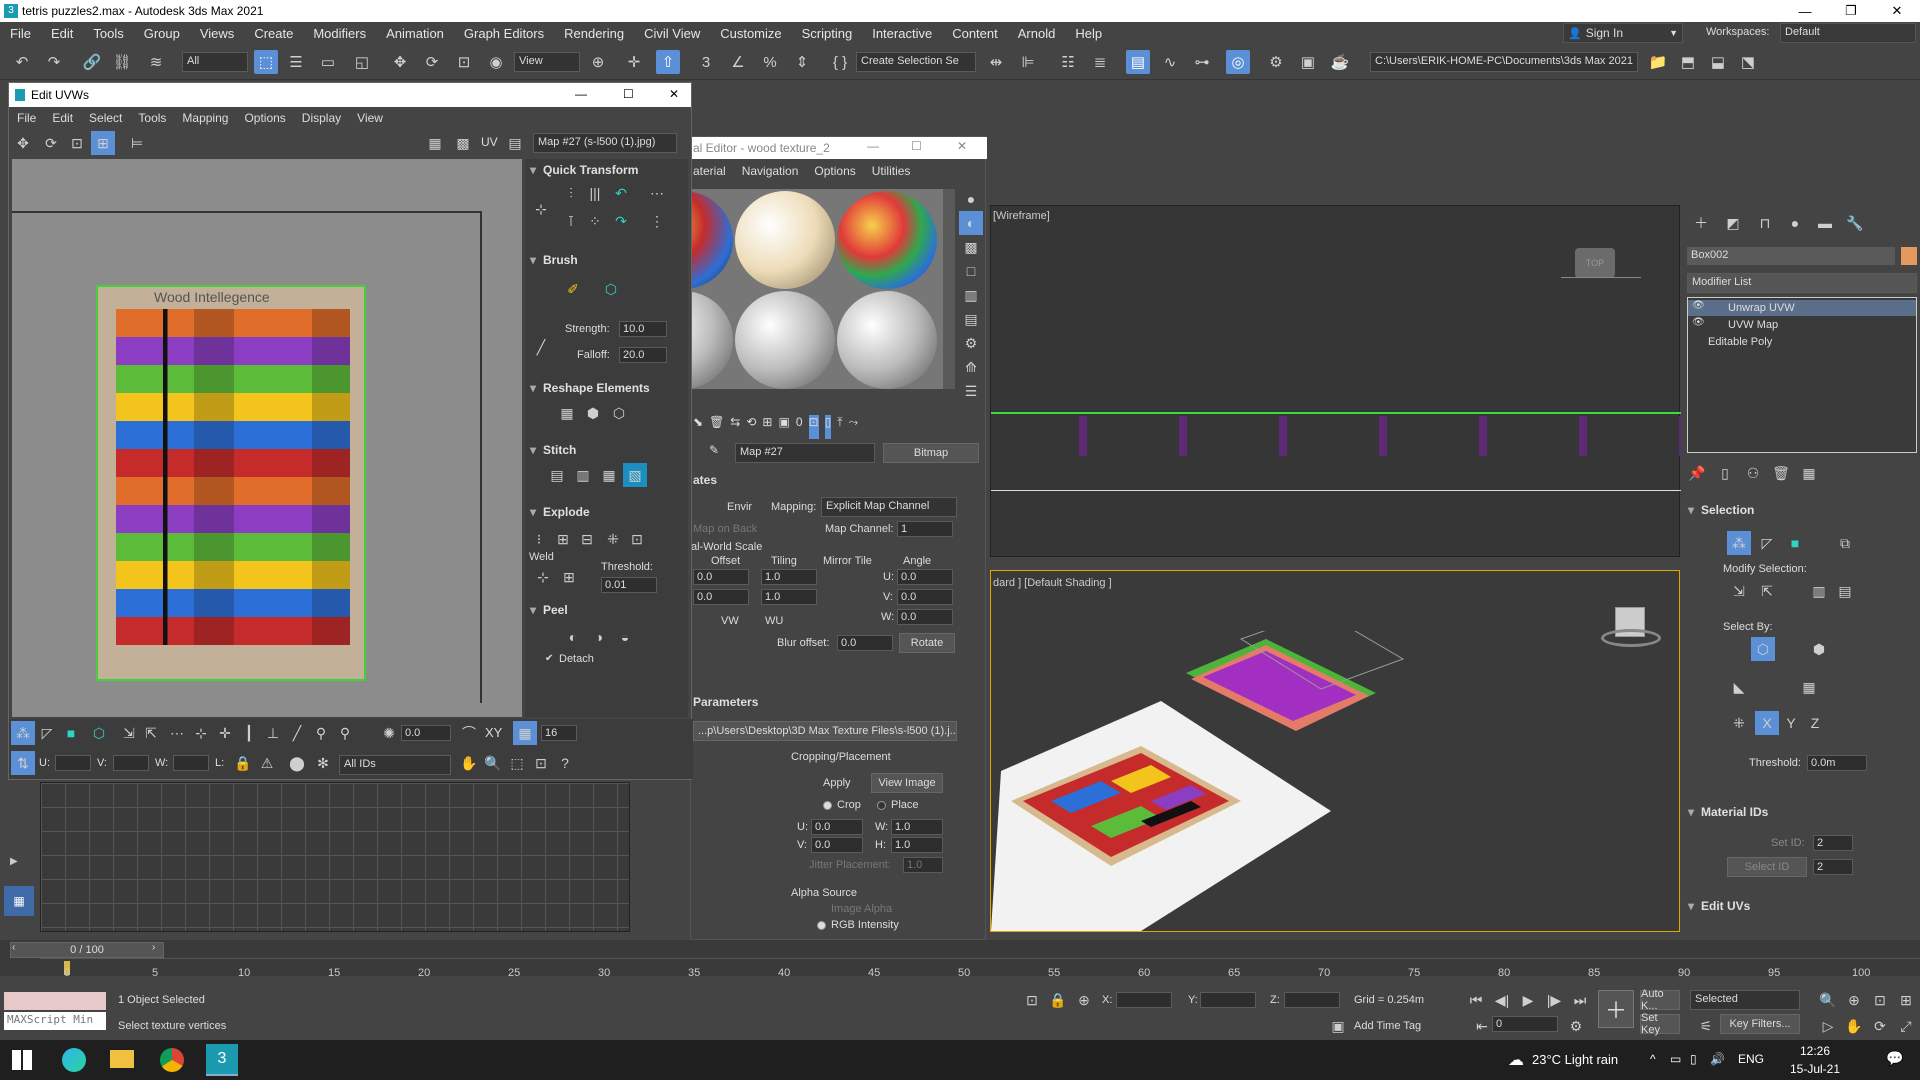 The height and width of the screenshot is (1080, 1920). What do you see at coordinates (902, 33) in the screenshot?
I see `menu-interactive: Interactive` at bounding box center [902, 33].